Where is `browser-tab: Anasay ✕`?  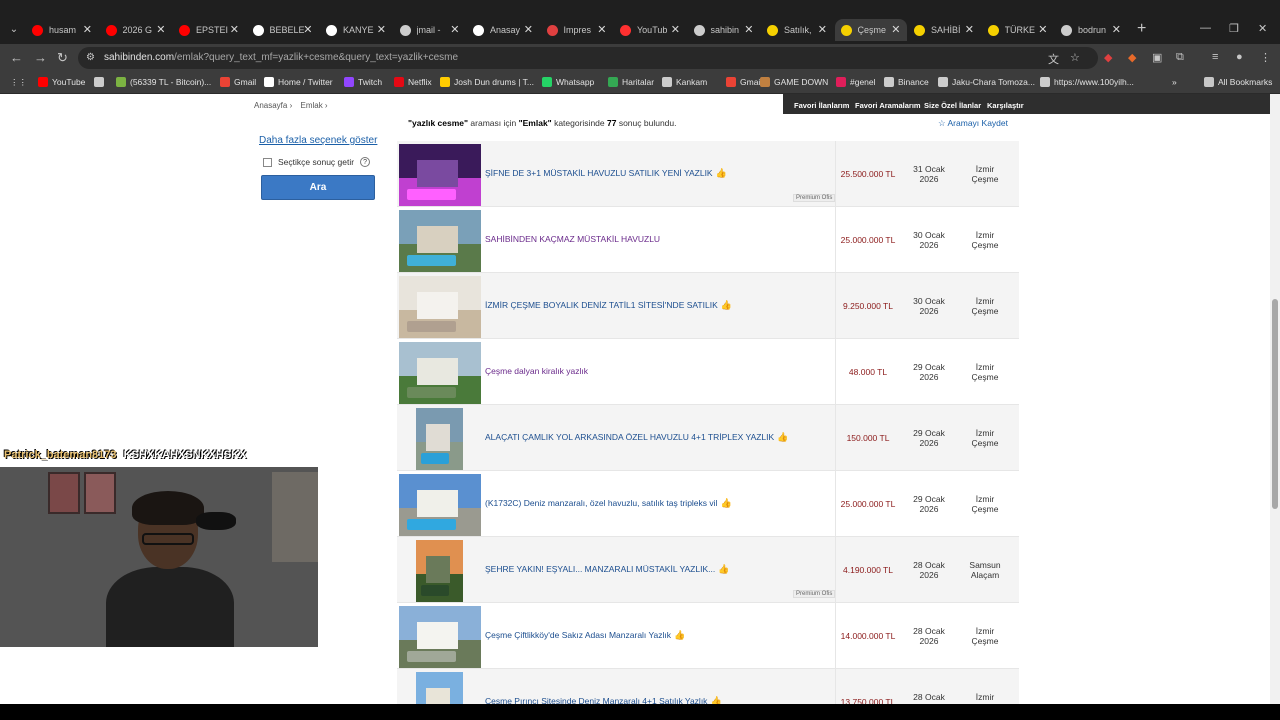
browser-tab: Anasay ✕ is located at coordinates (503, 30).